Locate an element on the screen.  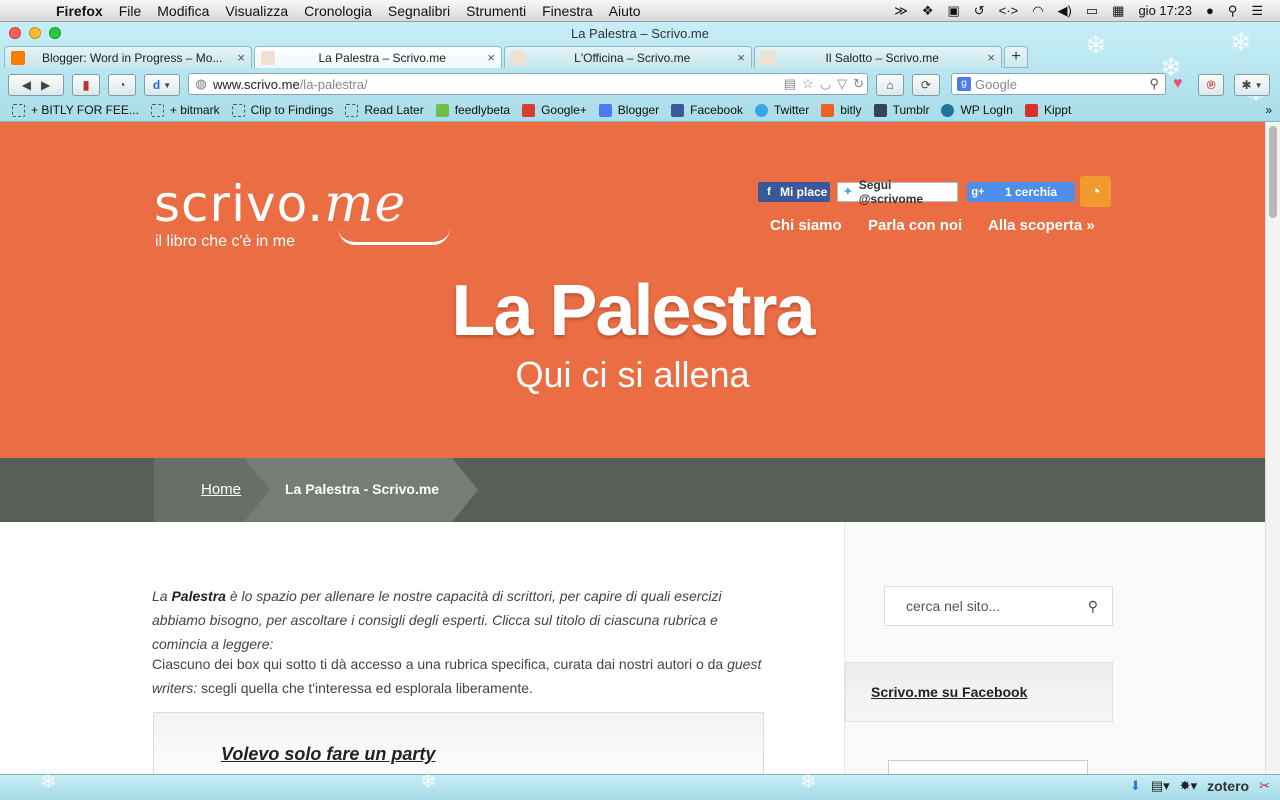
search-box: g Google ⚲ is located at coordinates (1058, 84).